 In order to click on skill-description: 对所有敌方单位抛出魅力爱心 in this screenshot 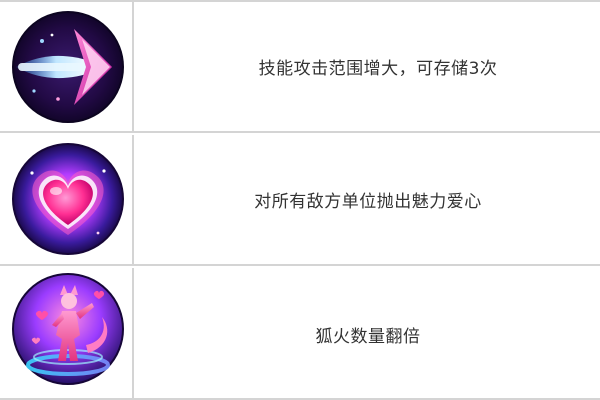, I will do `click(368, 202)`.